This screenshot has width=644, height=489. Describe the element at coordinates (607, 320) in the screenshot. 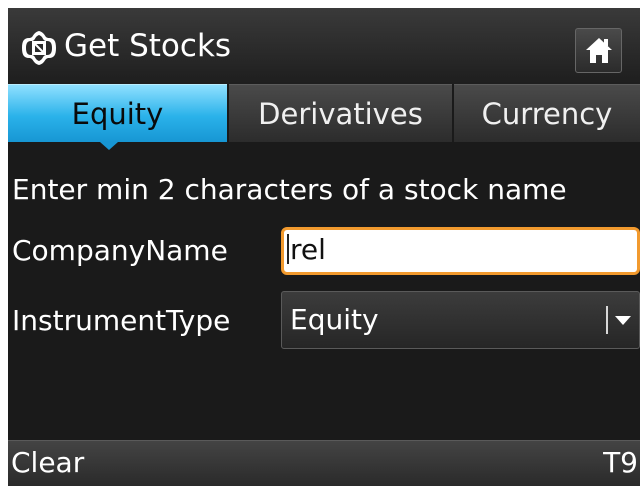

I see `select-divider` at that location.